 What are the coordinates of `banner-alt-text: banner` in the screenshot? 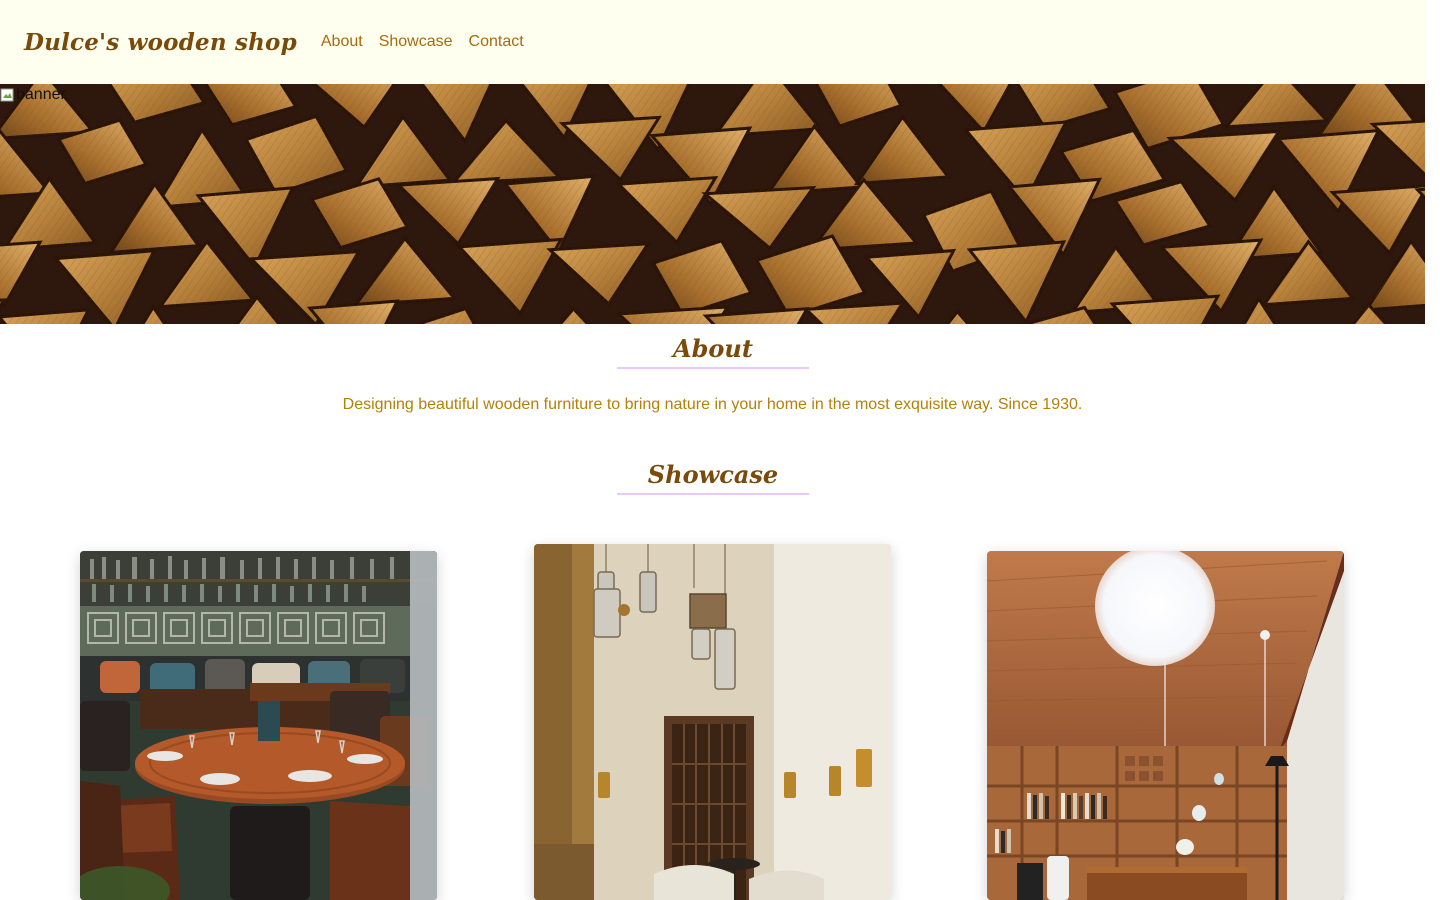 It's located at (33, 95).